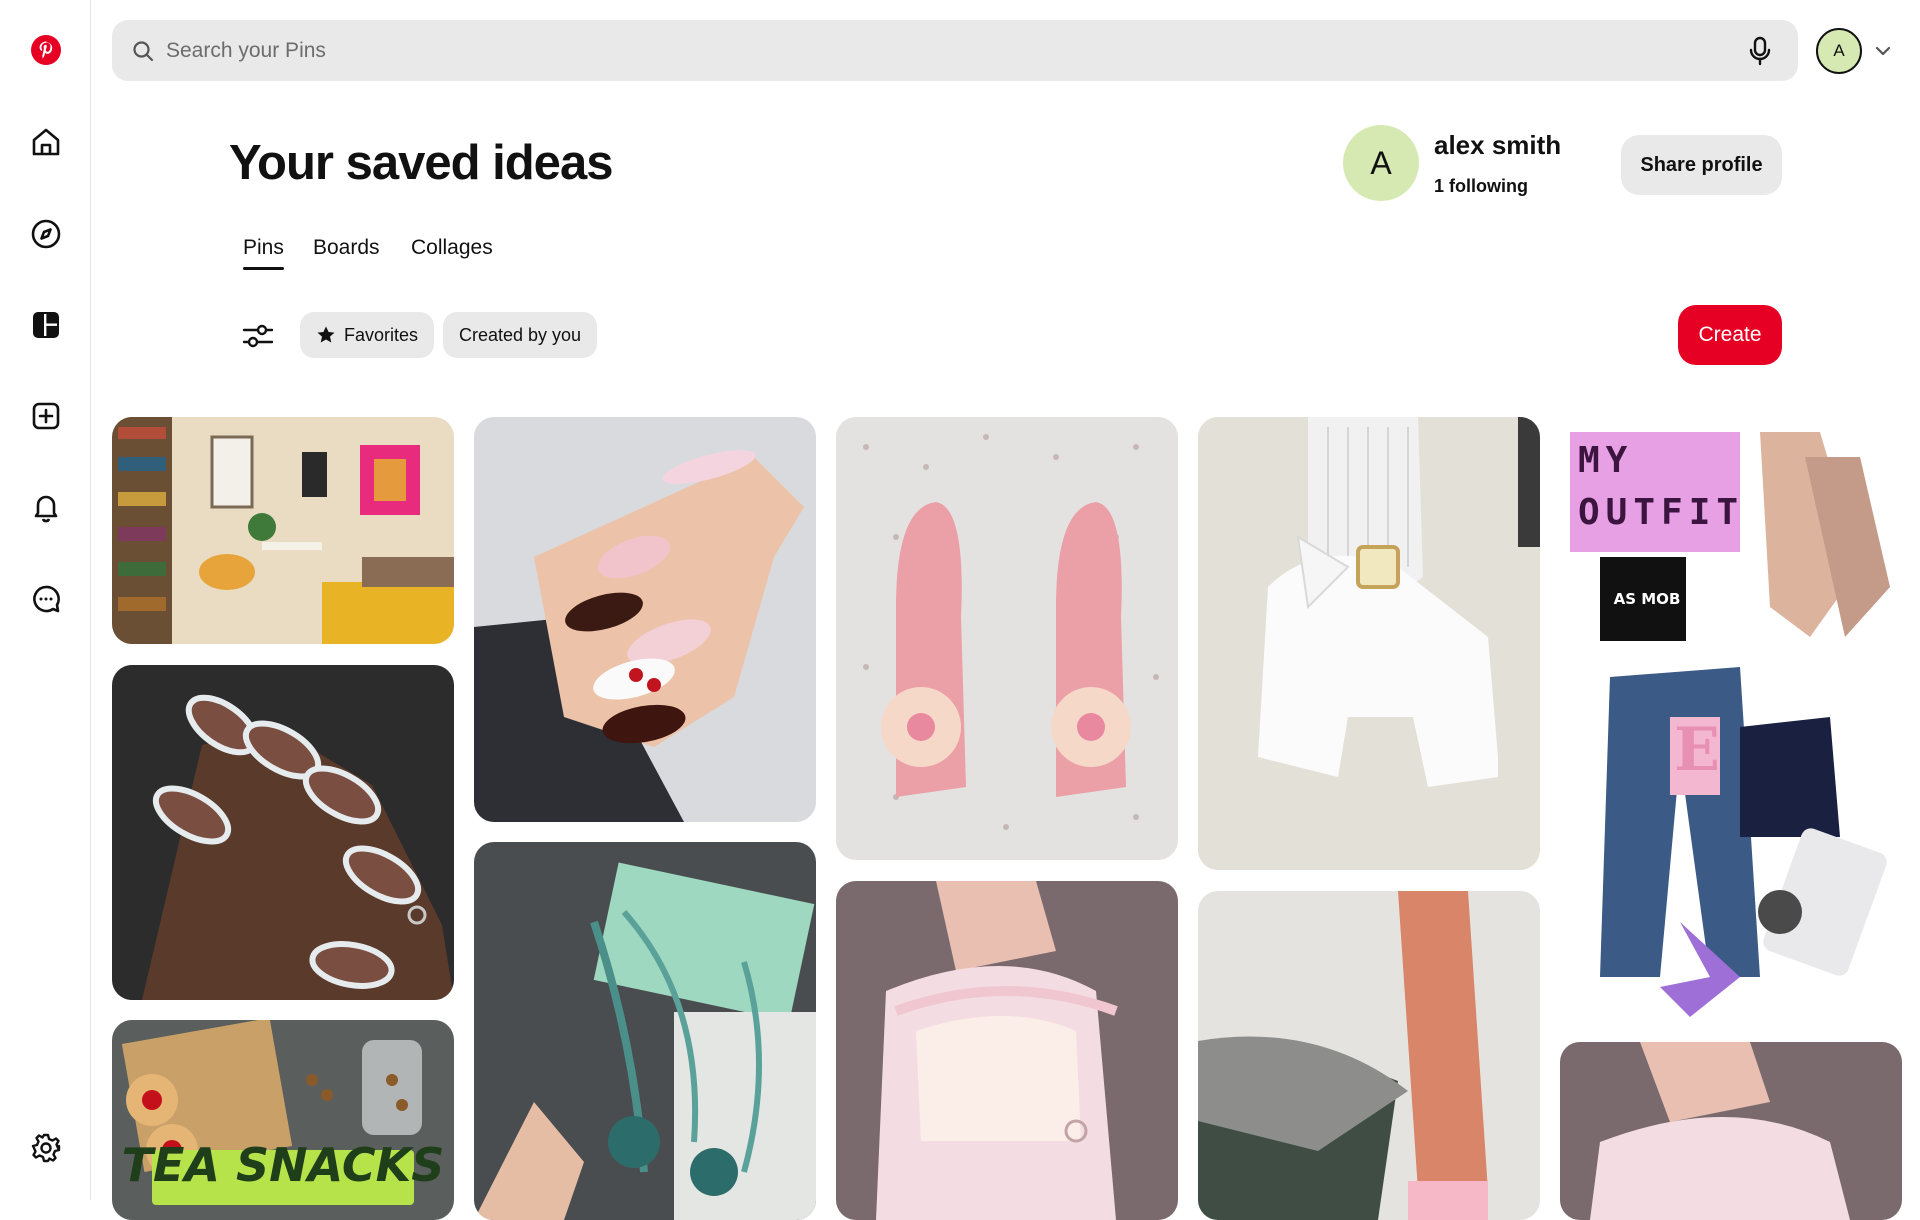  What do you see at coordinates (421, 163) in the screenshot?
I see `page-title: Your saved ideas` at bounding box center [421, 163].